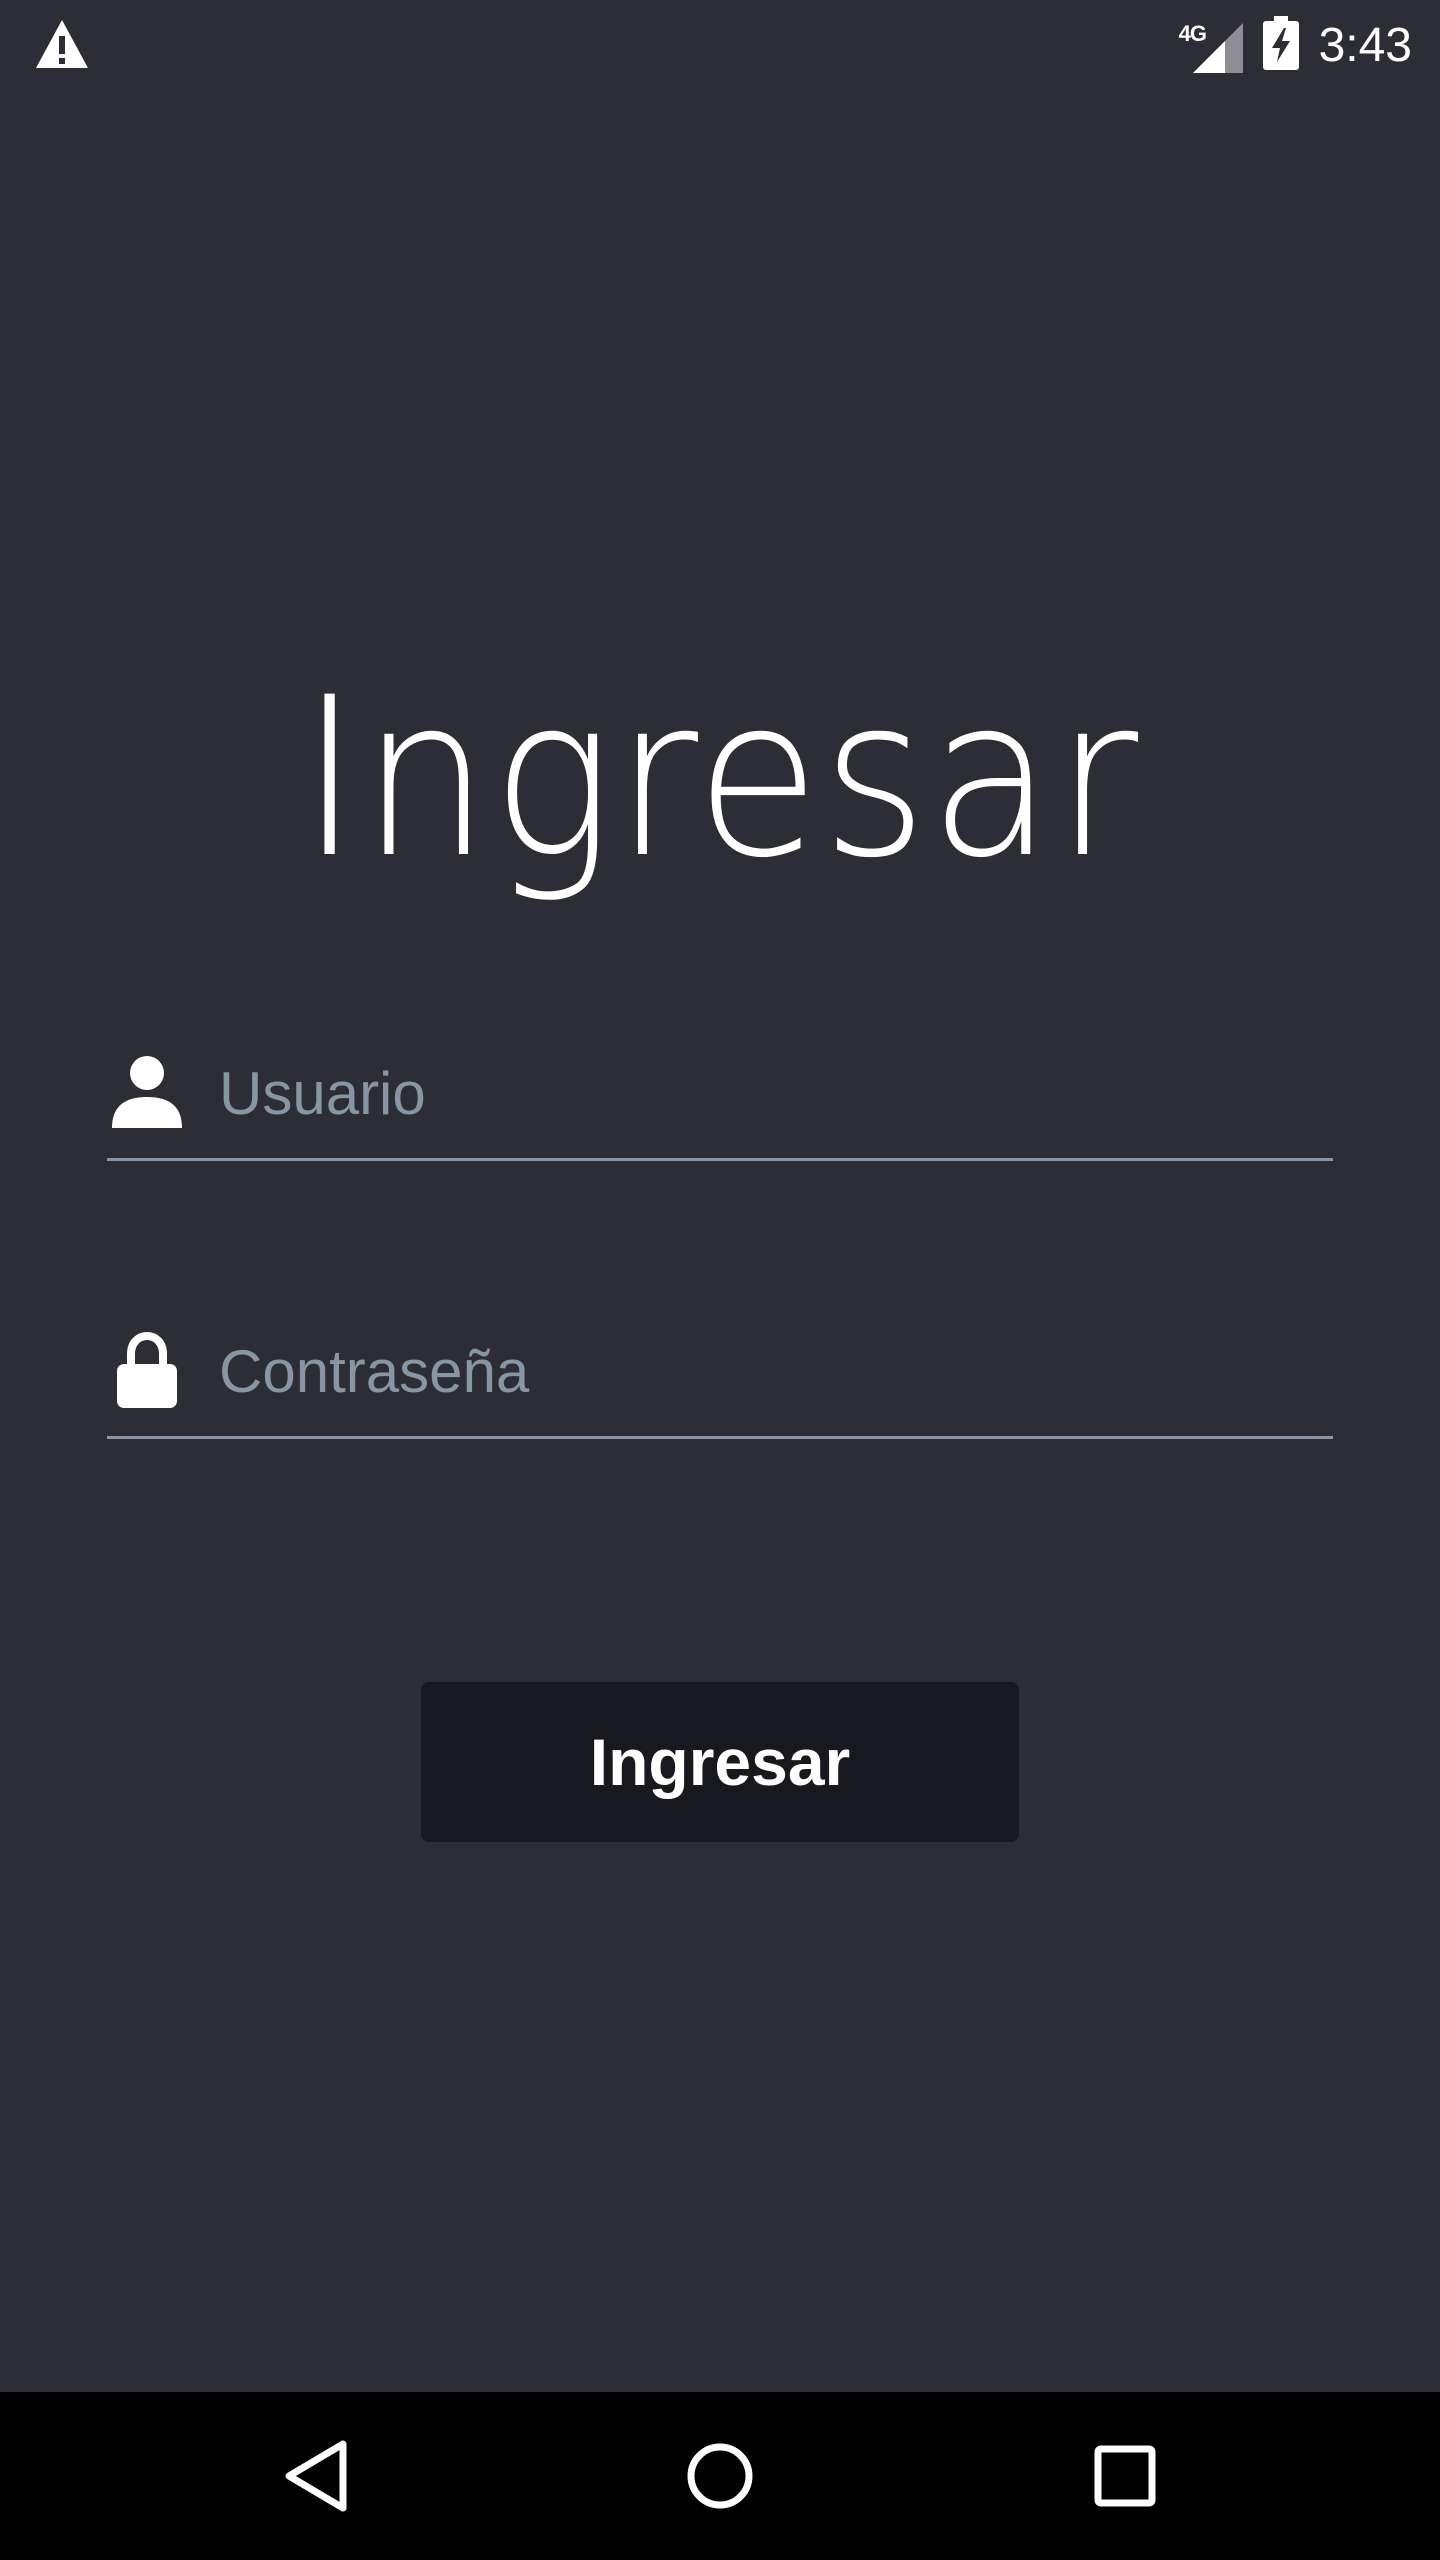  Describe the element at coordinates (1211, 45) in the screenshot. I see `cell-signal-icon: 4G` at that location.